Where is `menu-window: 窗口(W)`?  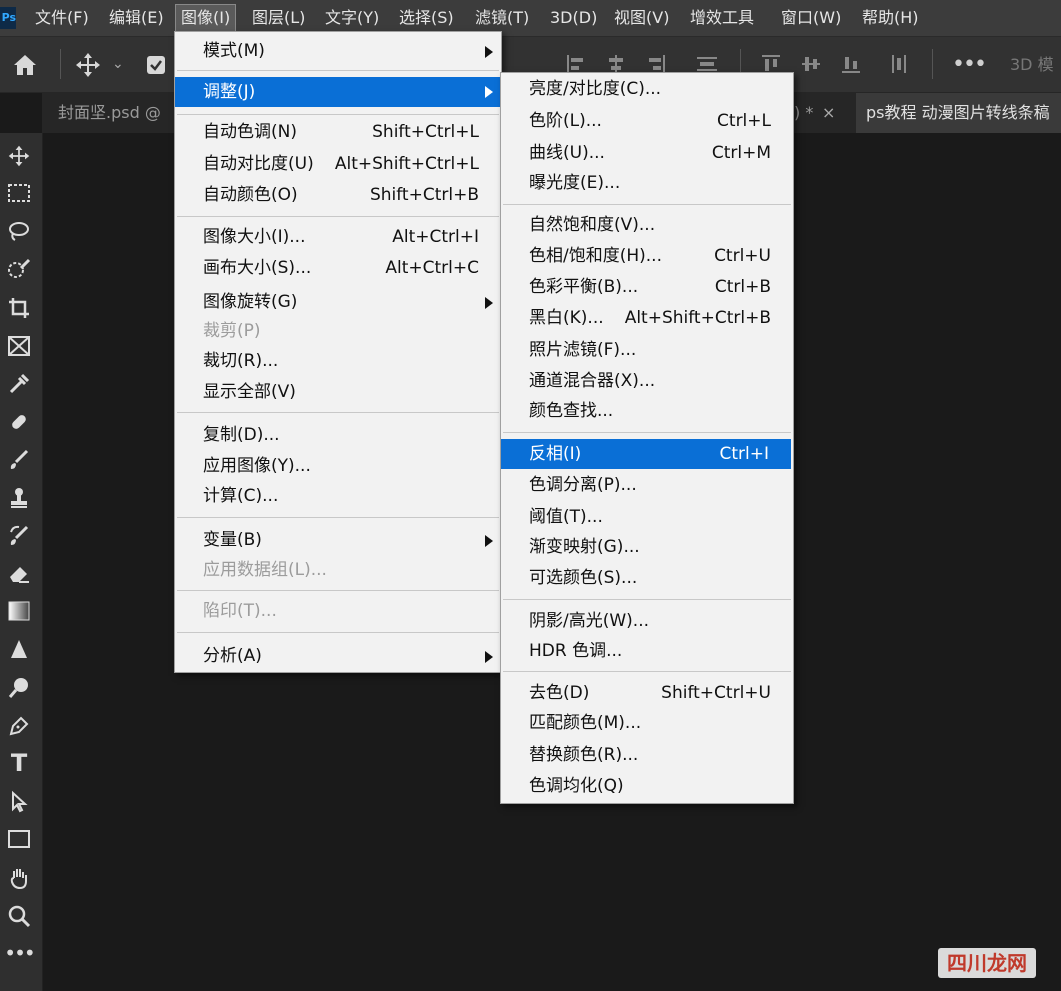
menu-window: 窗口(W) is located at coordinates (811, 18).